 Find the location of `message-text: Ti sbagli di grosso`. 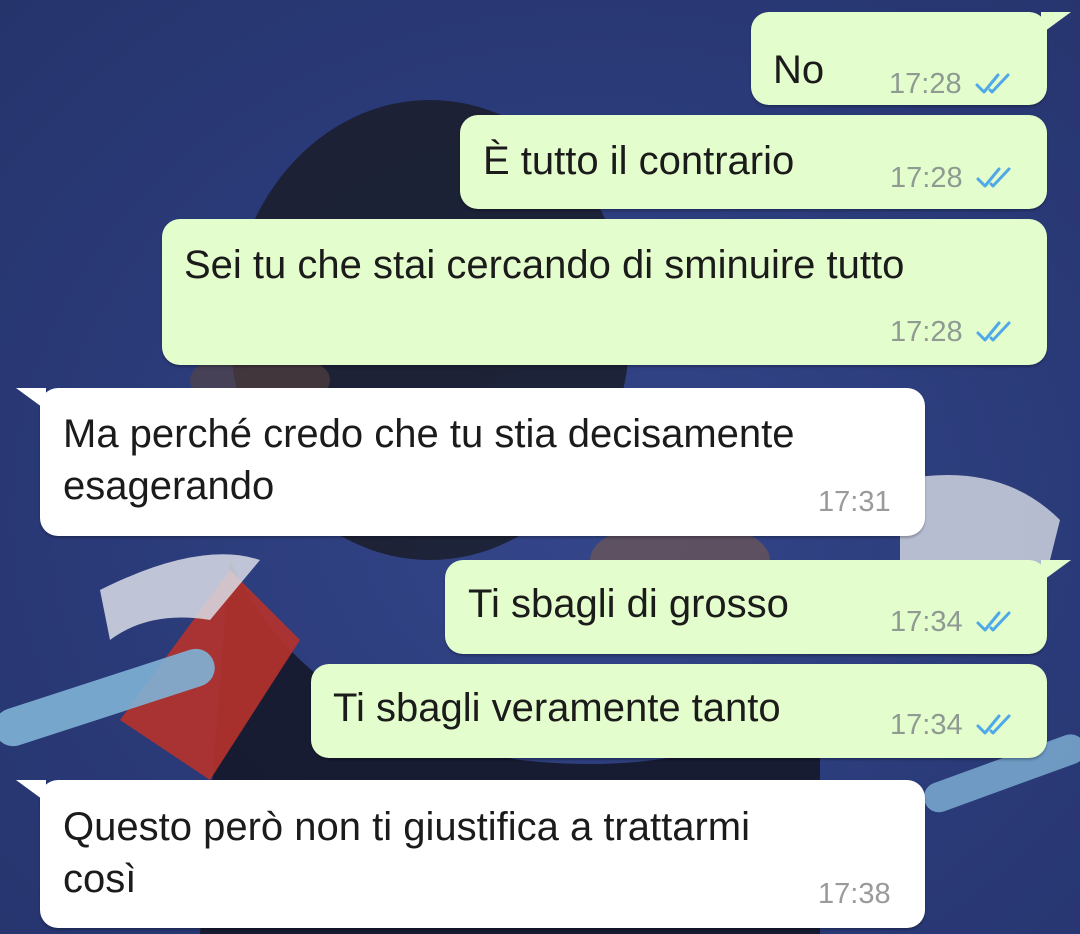

message-text: Ti sbagli di grosso is located at coordinates (628, 604).